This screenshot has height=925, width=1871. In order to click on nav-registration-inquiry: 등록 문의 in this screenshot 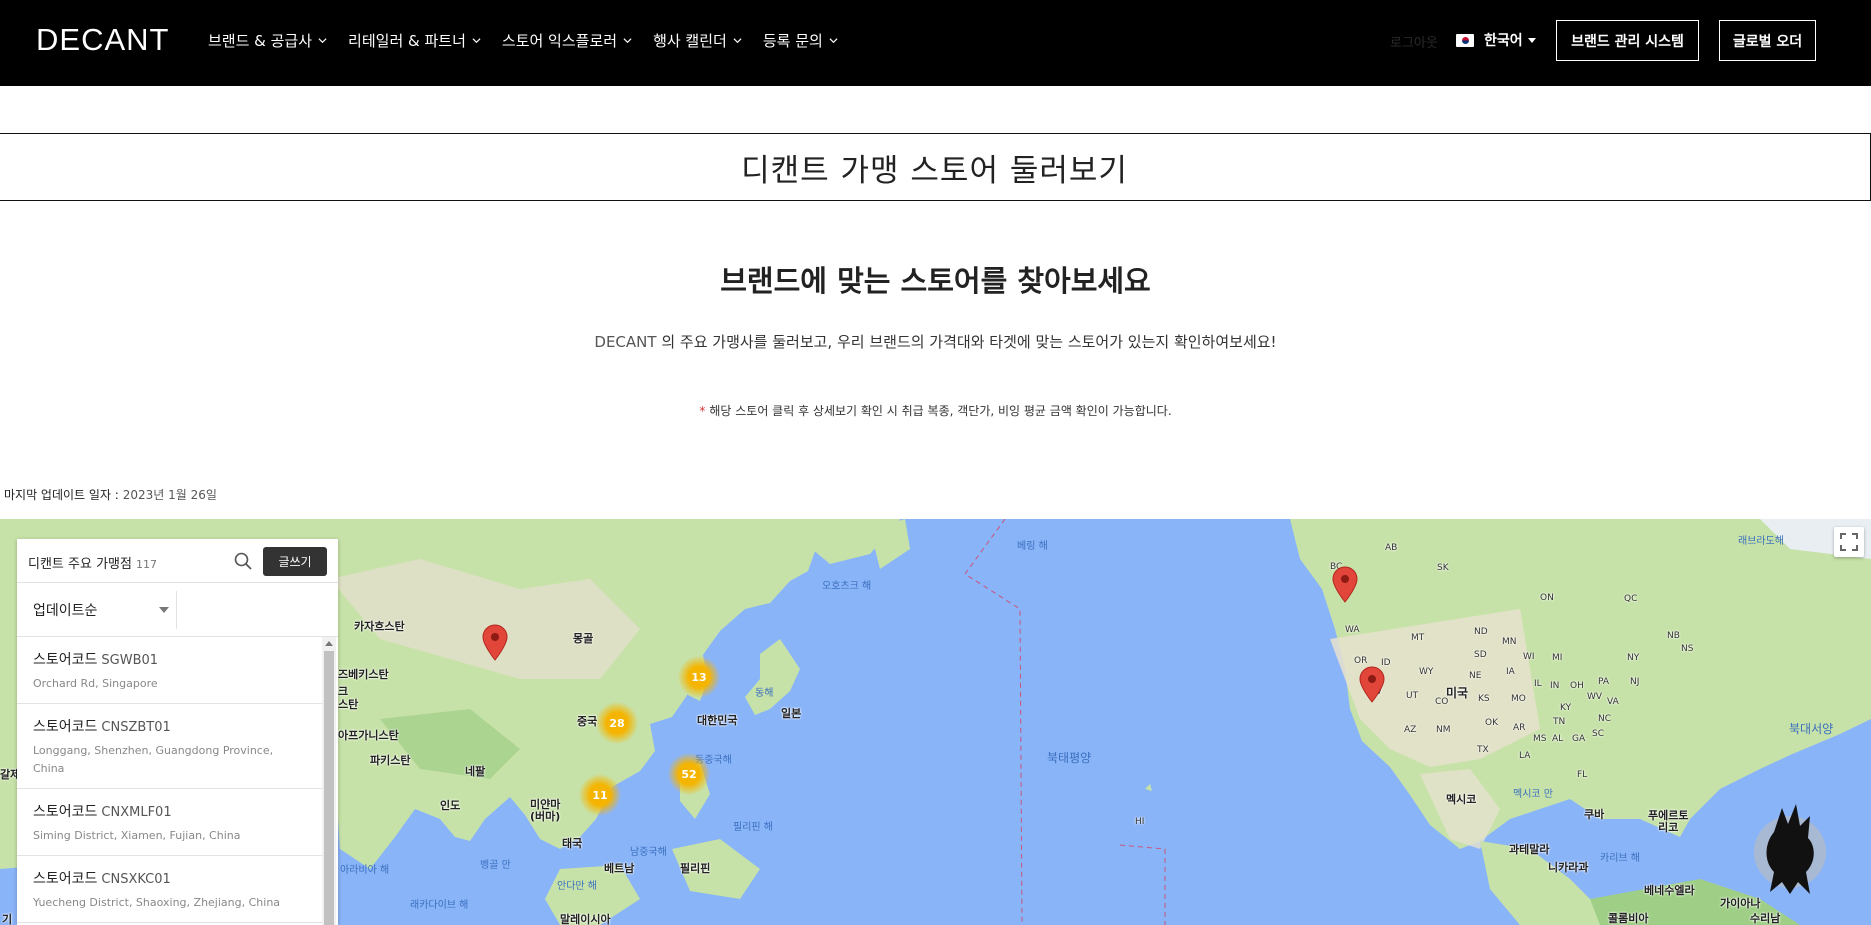, I will do `click(800, 40)`.